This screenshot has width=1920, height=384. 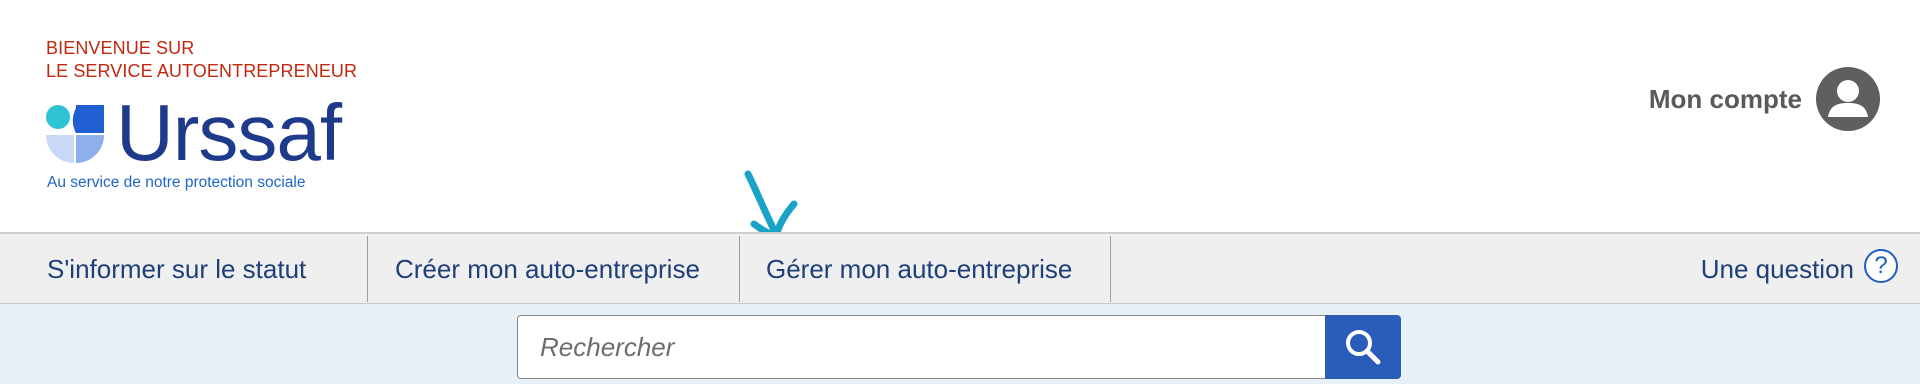 I want to click on welcome-line-2: LE SERVICE AUTOENTREPRENEUR, so click(x=202, y=71).